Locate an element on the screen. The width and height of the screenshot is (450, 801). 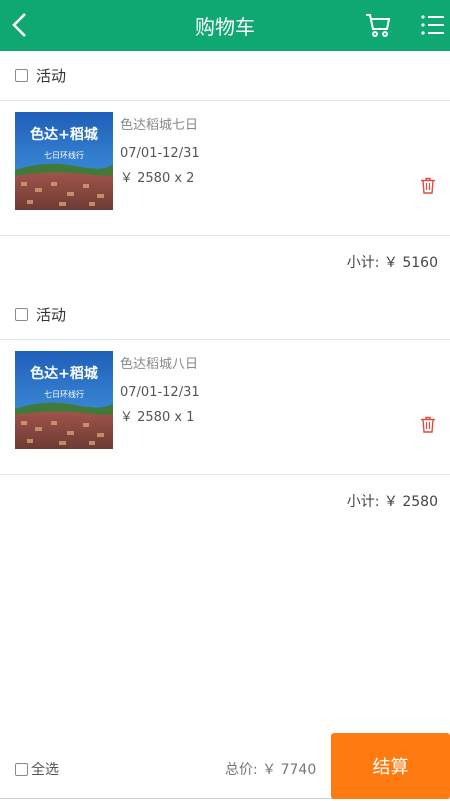
checkout-button: 结算 is located at coordinates (390, 766).